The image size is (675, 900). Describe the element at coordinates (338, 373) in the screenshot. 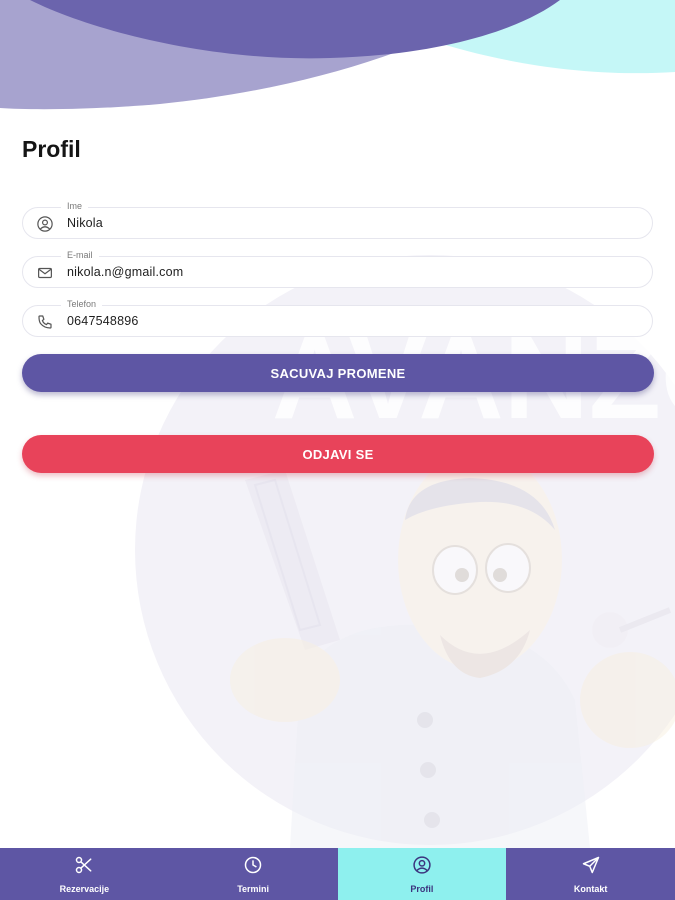

I see `save-changes-button: SACUVAJ PROMENE` at that location.